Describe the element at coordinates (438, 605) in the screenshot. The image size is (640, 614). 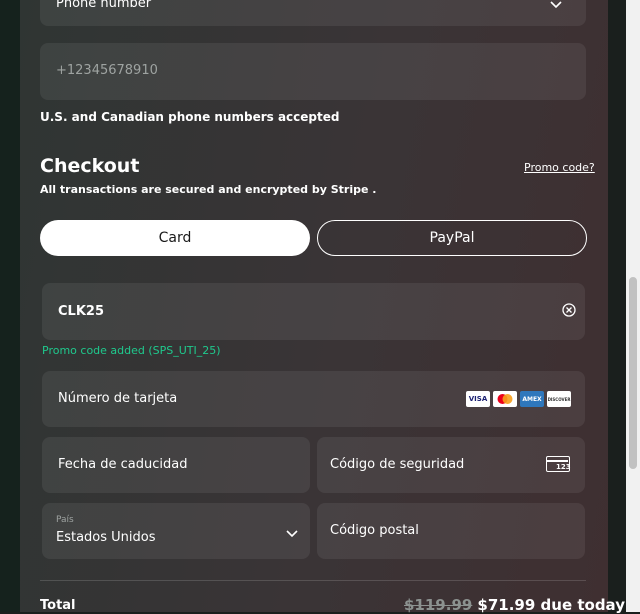
I see `old-price: $119.99` at that location.